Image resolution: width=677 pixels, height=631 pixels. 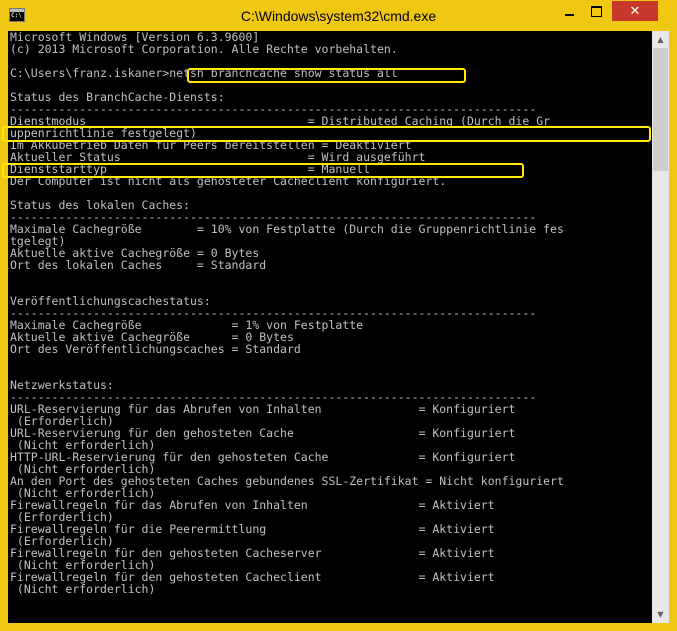 I want to click on close-icon: ✕, so click(x=635, y=11).